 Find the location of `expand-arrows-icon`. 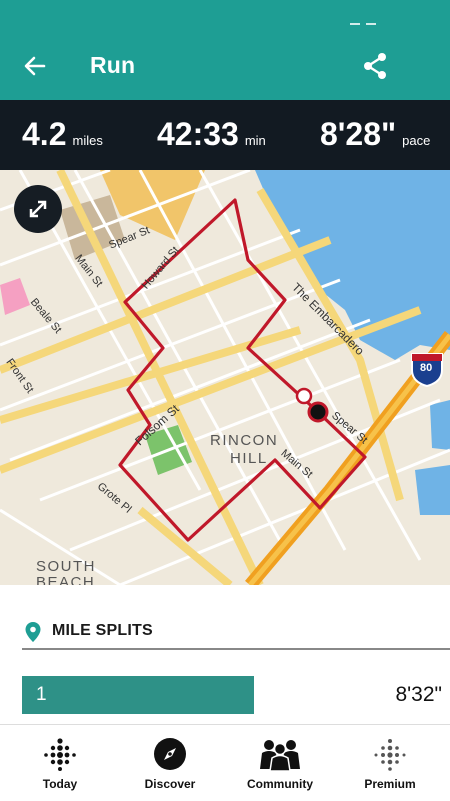

expand-arrows-icon is located at coordinates (38, 209).